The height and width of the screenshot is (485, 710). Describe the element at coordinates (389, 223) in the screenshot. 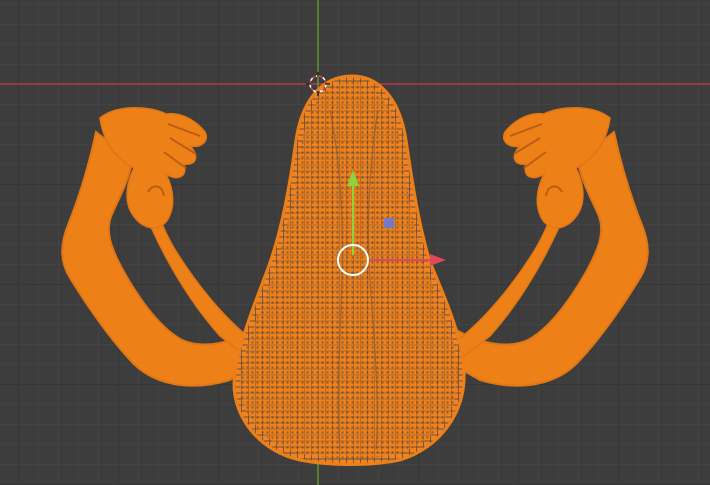

I see `gizmo-plane-handle-icon` at that location.